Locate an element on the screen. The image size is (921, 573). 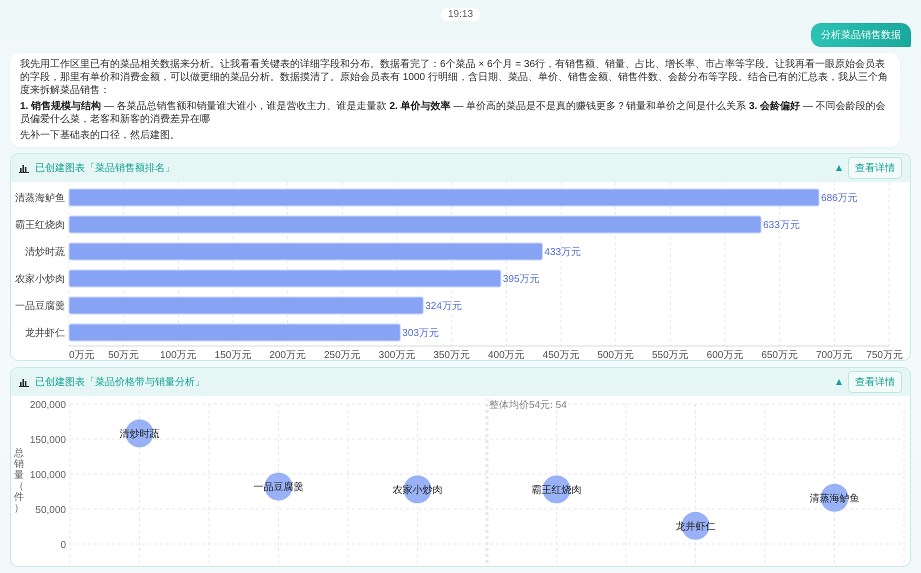
annotation-label: 整体均价54元: 54 is located at coordinates (528, 405).